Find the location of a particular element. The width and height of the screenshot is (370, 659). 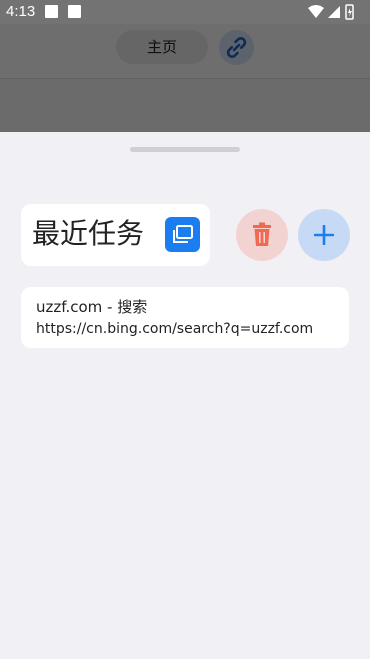

signal-icon is located at coordinates (334, 12).